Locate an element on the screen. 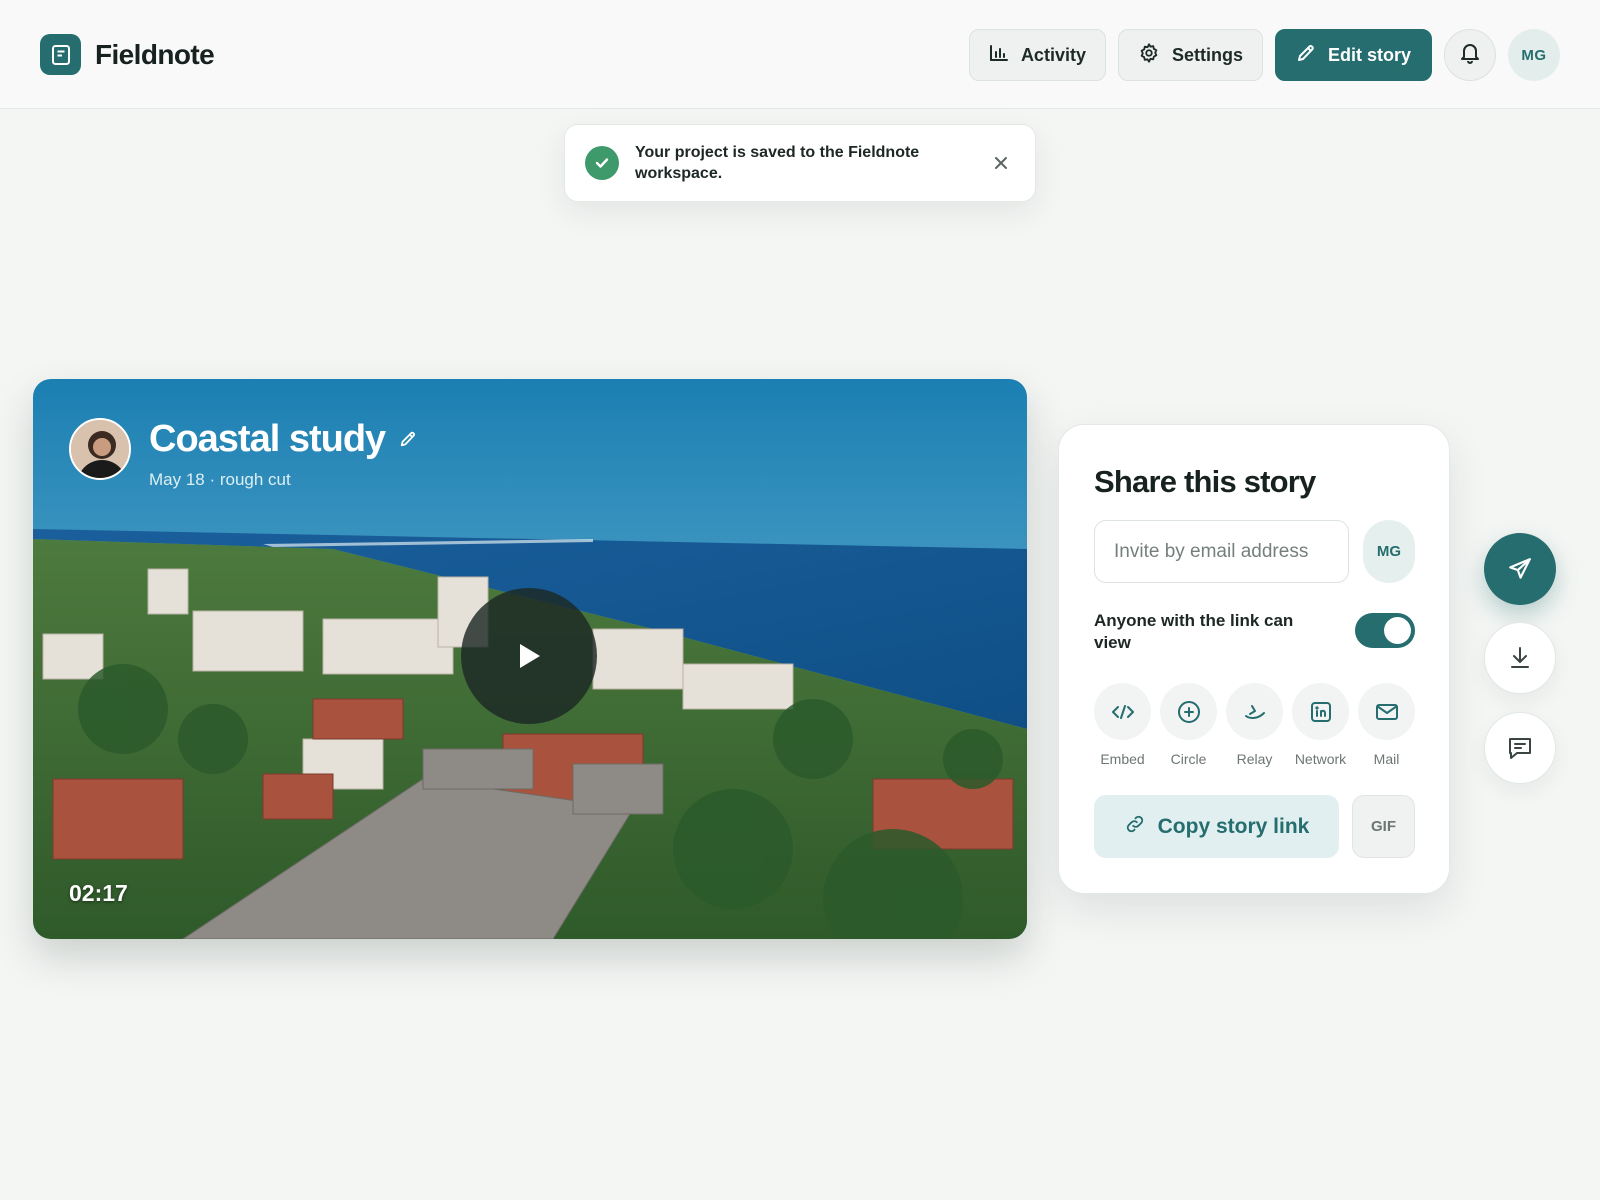 This screenshot has height=1200, width=1600. copy-story-link-label: Copy story link is located at coordinates (1233, 826).